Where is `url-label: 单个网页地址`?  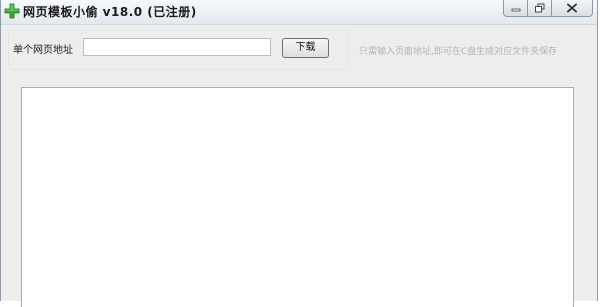
url-label: 单个网页地址 is located at coordinates (43, 50).